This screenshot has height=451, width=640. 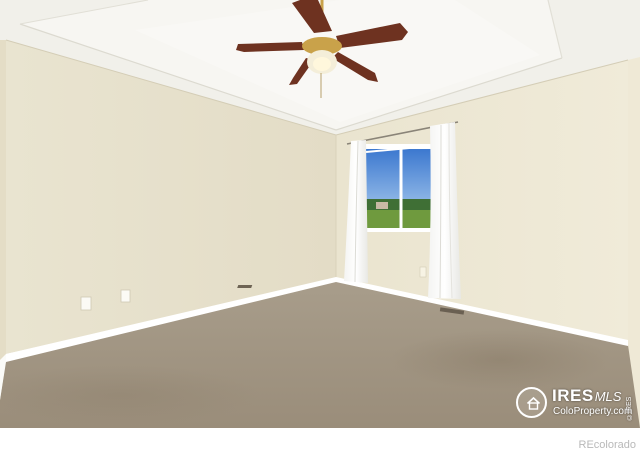 I want to click on fan-light-glow, so click(x=322, y=64).